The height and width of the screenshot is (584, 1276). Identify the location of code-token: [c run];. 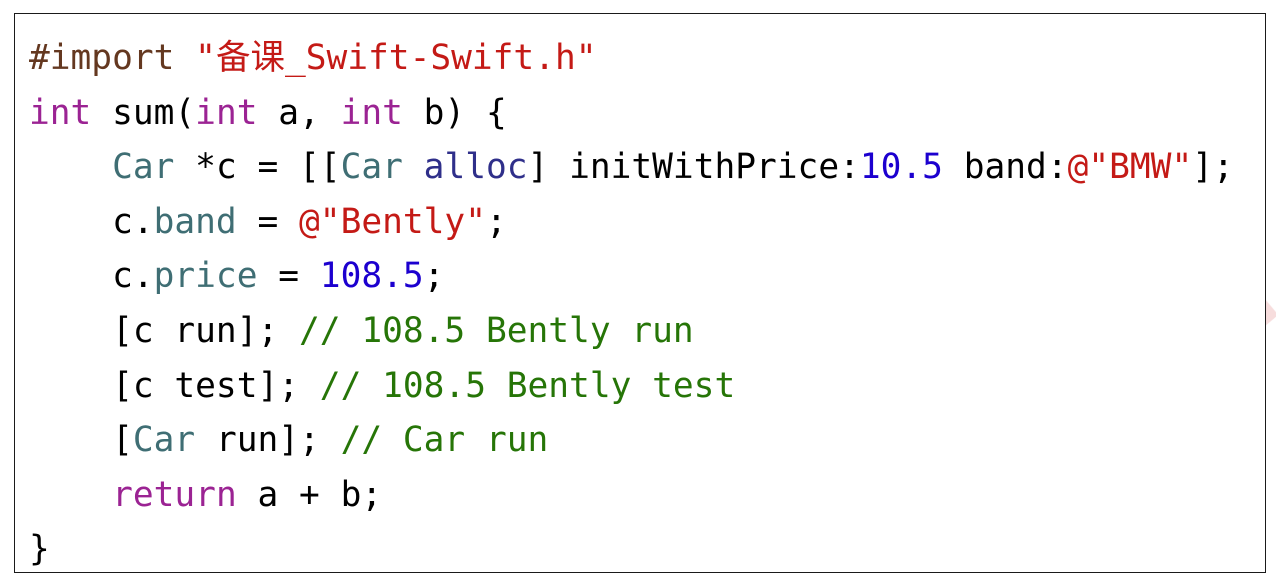
(164, 330).